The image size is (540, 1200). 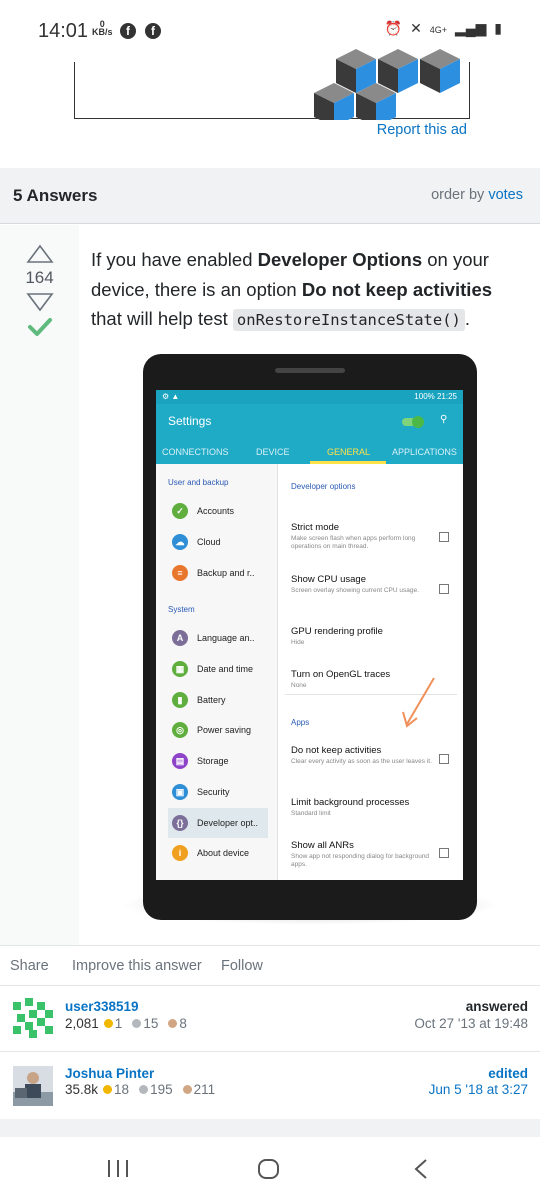 What do you see at coordinates (309, 397) in the screenshot?
I see `screen-status-bar: ⚙ ▲ 100% 21:25` at bounding box center [309, 397].